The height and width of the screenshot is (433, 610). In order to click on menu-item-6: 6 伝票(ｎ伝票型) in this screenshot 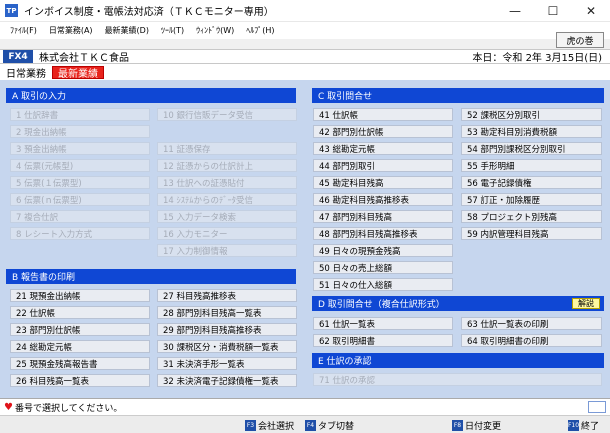, I will do `click(80, 199)`.